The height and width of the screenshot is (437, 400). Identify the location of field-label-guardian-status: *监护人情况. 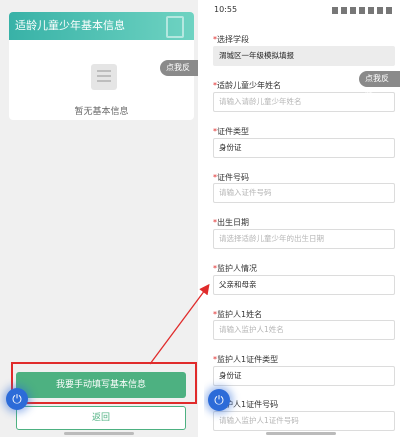
(235, 268).